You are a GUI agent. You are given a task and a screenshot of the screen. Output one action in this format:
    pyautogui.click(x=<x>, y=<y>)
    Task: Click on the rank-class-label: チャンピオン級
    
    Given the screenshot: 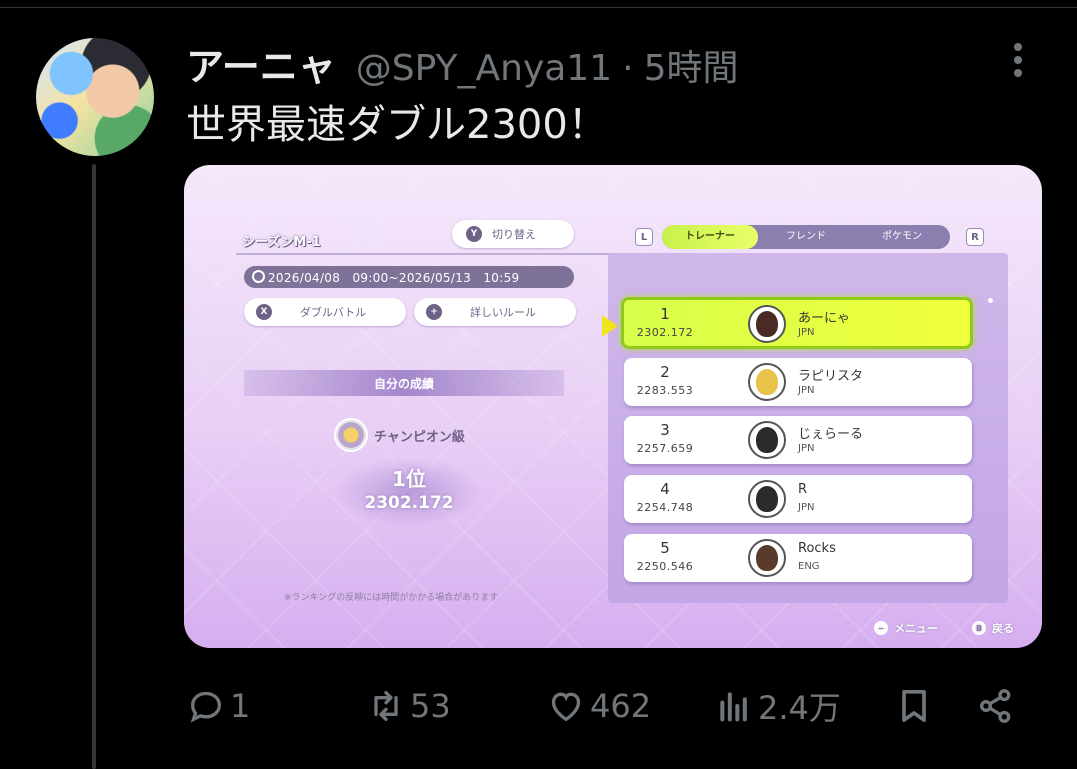 What is the action you would take?
    pyautogui.click(x=419, y=437)
    